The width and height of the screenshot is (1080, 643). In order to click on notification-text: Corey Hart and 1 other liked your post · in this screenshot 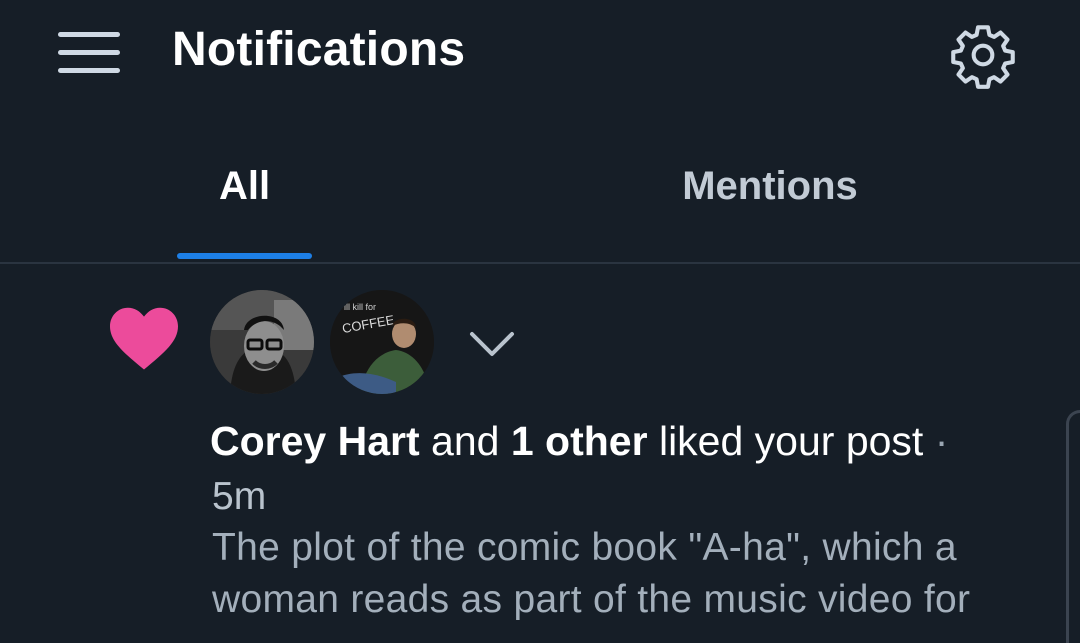, I will do `click(579, 441)`.